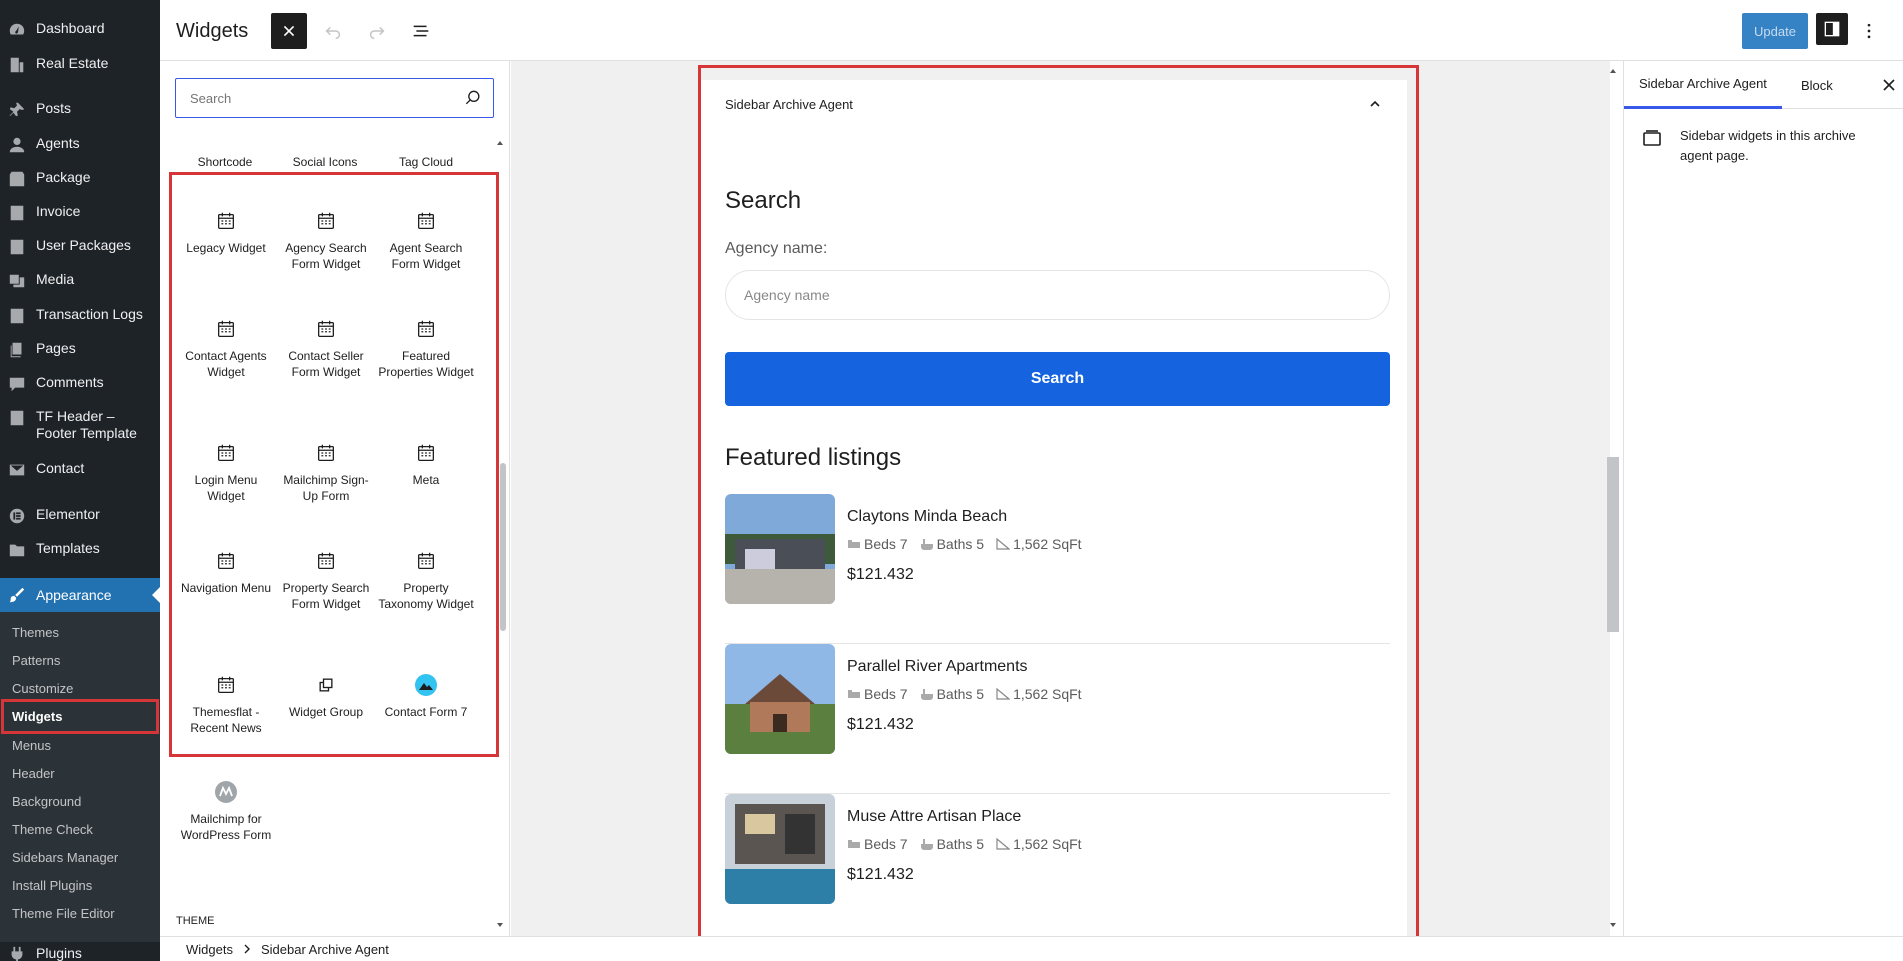  I want to click on scroll-up-icon, so click(500, 143).